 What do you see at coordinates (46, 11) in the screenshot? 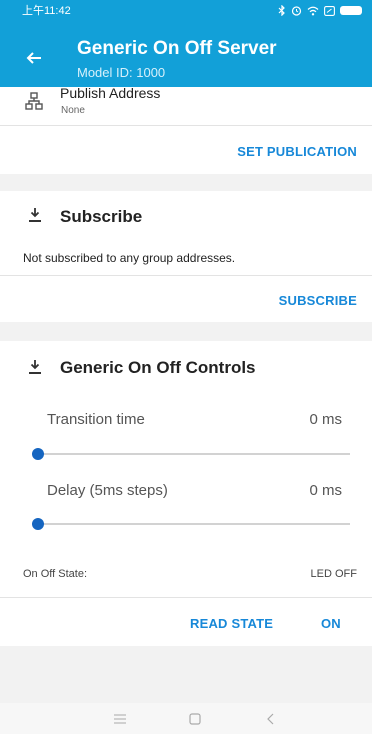
I see `status-time: 上午11:42` at bounding box center [46, 11].